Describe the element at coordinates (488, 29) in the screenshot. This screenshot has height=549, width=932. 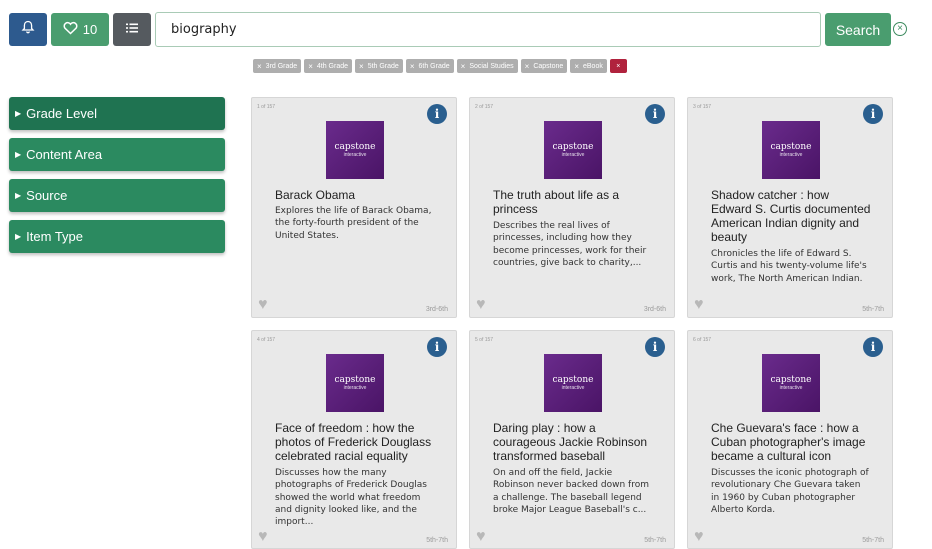
I see `search-input` at that location.